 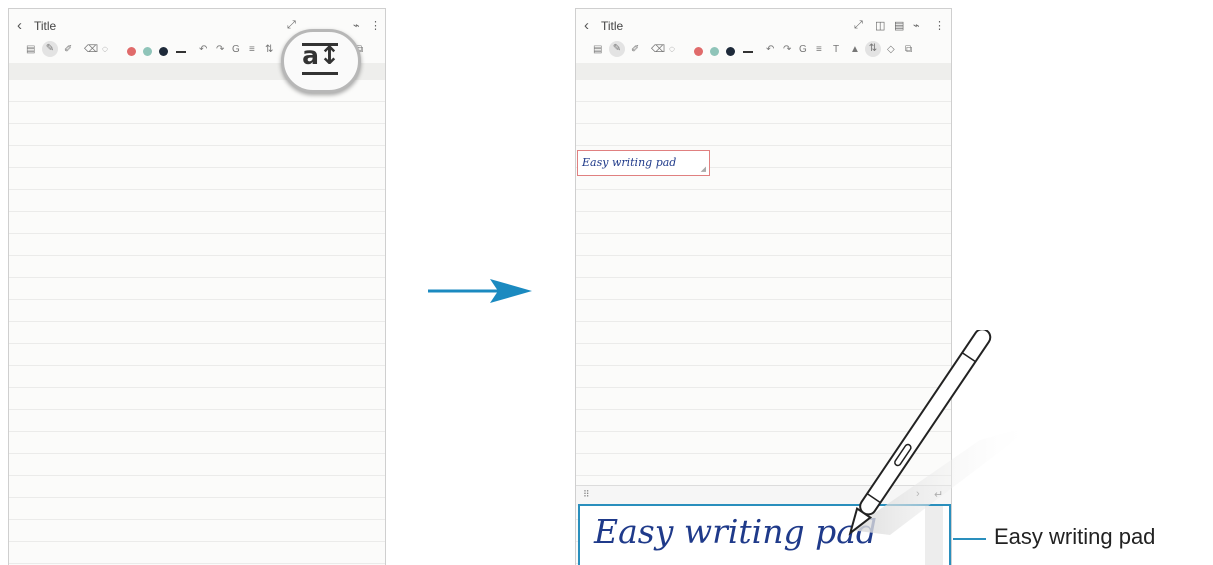 I want to click on zoom-magnifier: a↕, so click(x=321, y=61).